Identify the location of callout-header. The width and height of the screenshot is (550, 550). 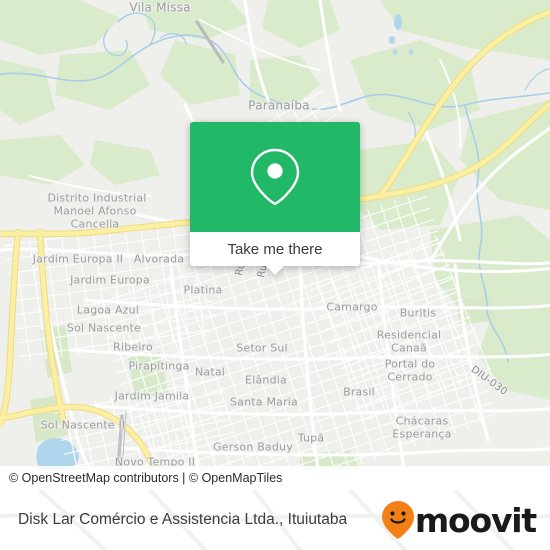
(275, 177).